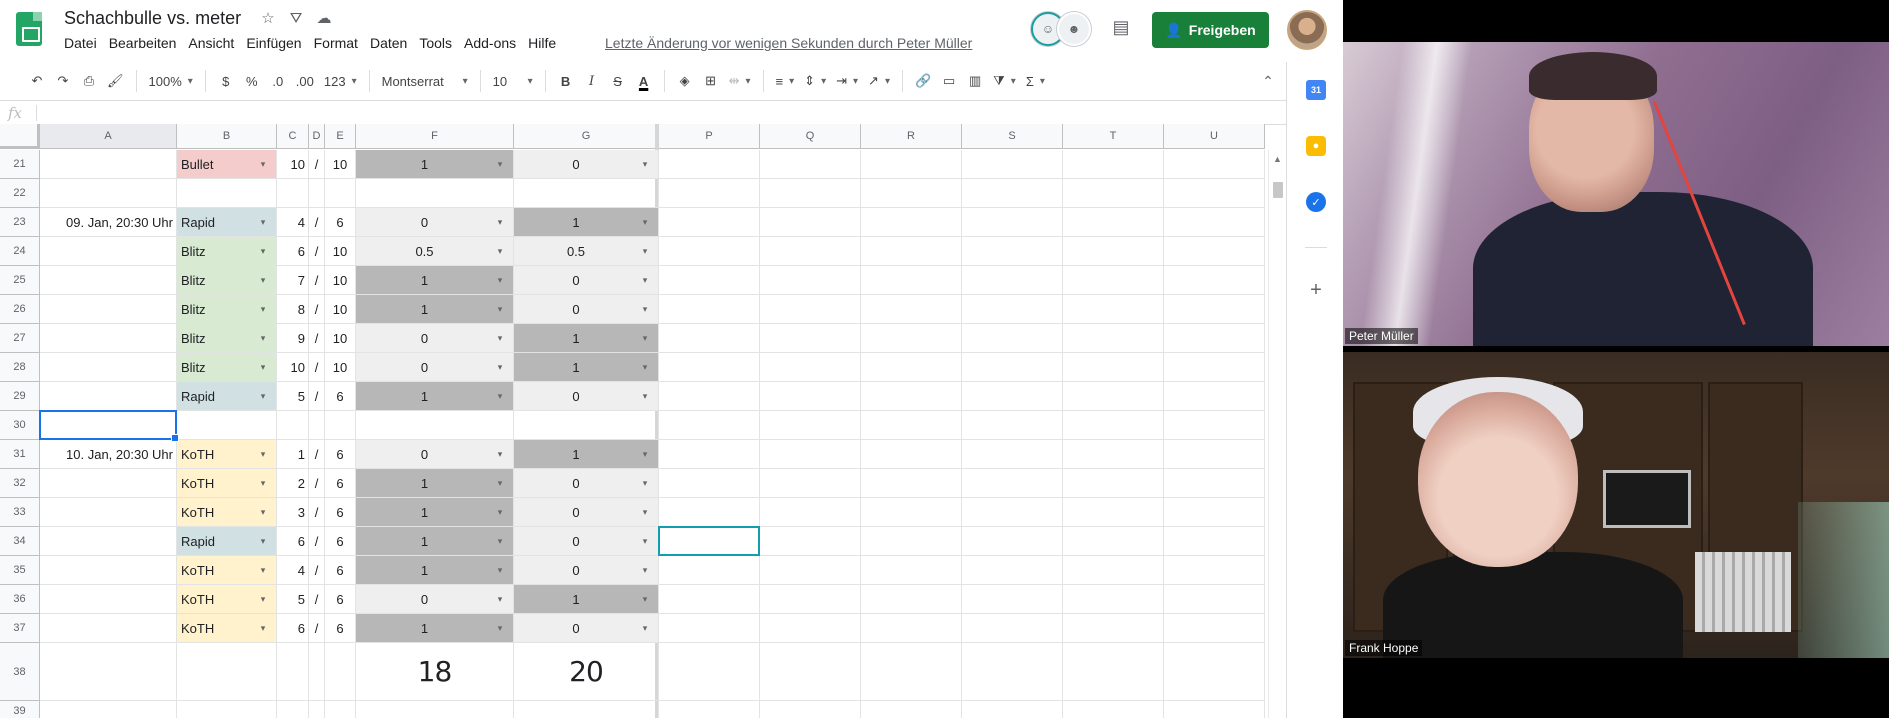 The image size is (1889, 718). I want to click on bold-button: B, so click(566, 81).